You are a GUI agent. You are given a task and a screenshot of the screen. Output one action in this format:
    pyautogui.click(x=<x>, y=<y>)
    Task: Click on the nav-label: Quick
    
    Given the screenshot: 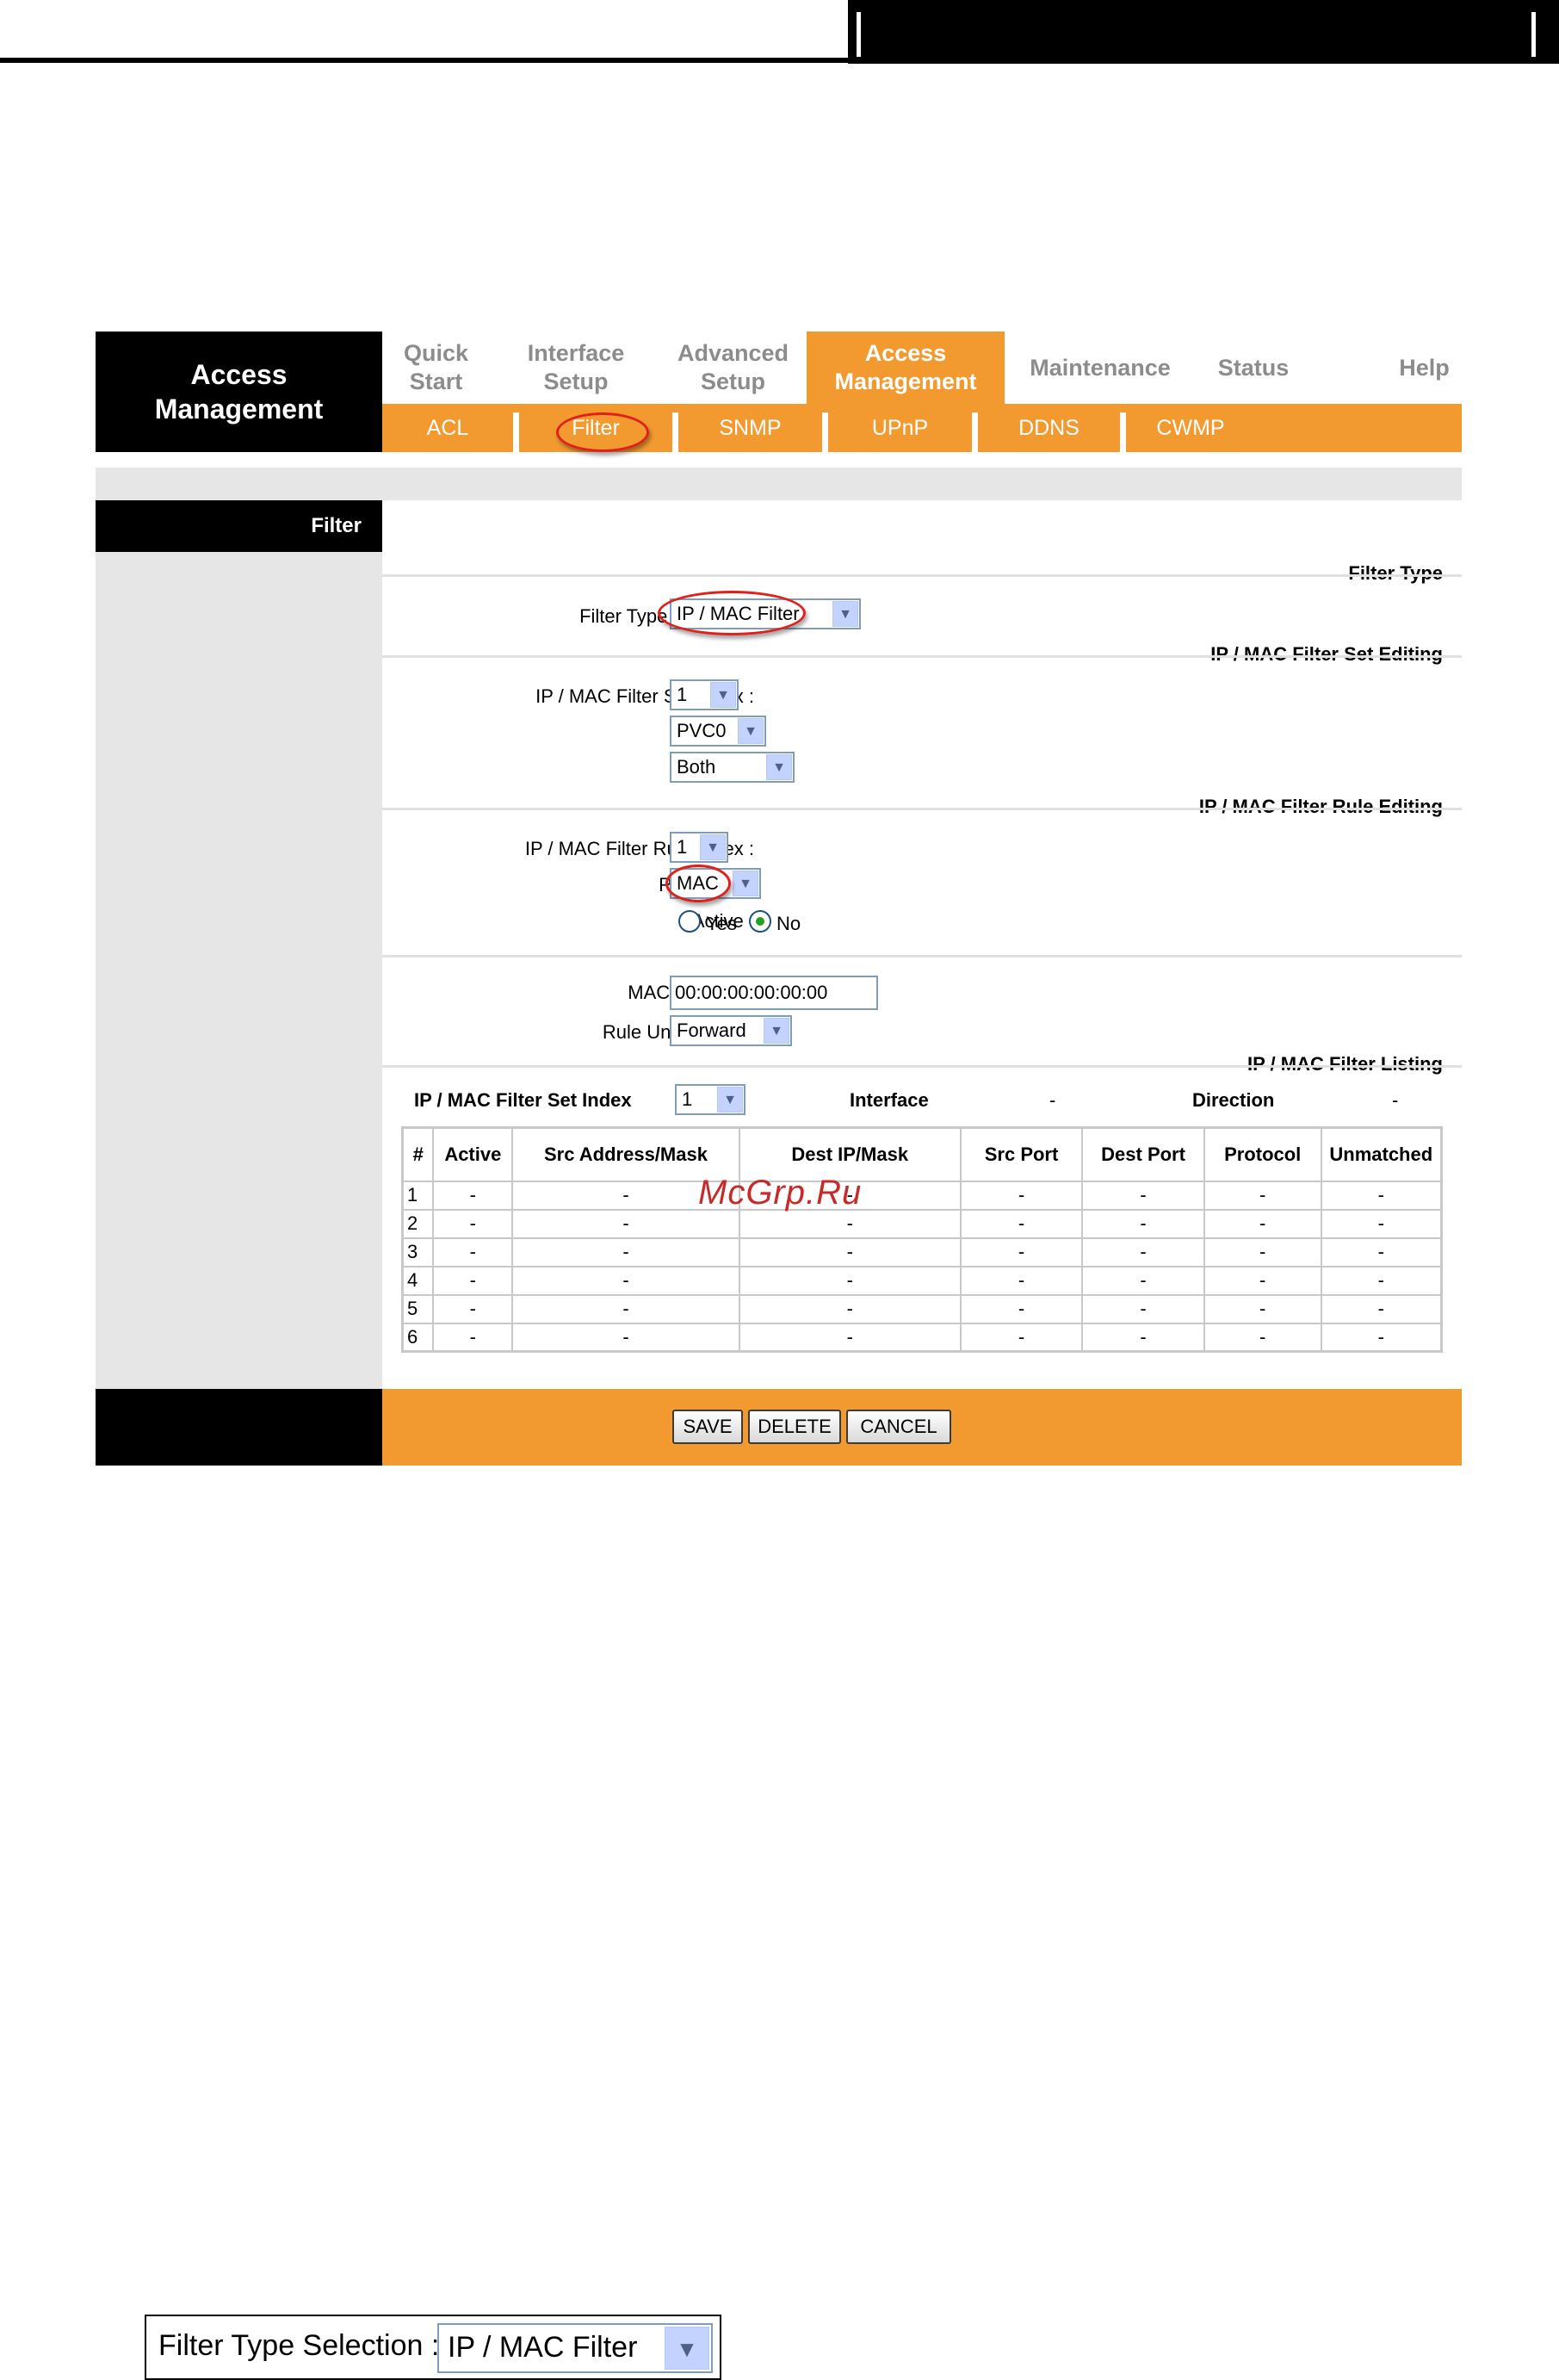 What is the action you would take?
    pyautogui.click(x=436, y=353)
    